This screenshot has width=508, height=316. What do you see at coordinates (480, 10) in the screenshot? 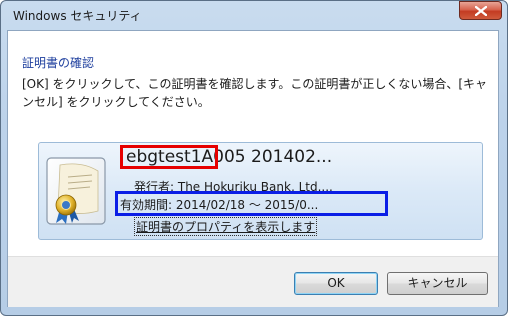
I see `close-button` at bounding box center [480, 10].